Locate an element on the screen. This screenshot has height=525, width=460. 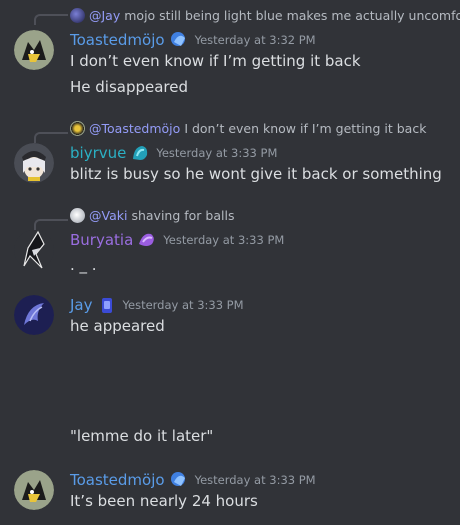
message-header: Jay Yesterday at 3:33 PM is located at coordinates (157, 305).